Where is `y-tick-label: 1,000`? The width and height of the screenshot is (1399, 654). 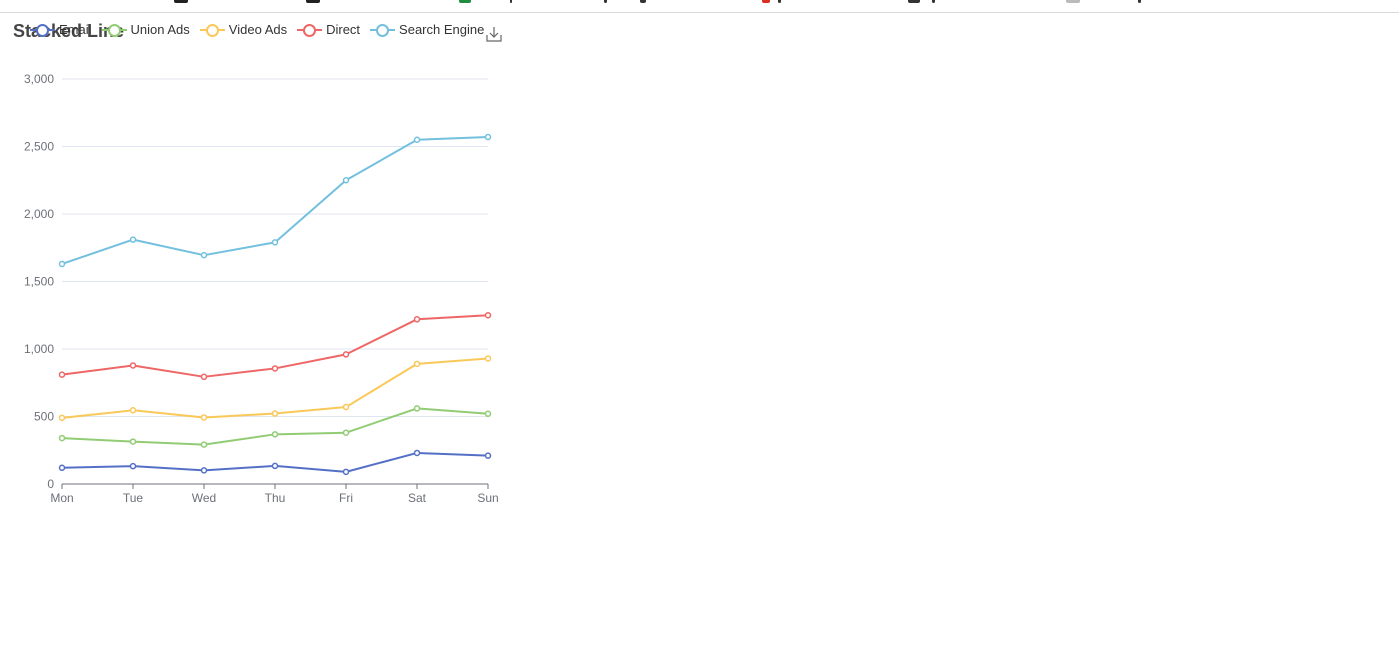 y-tick-label: 1,000 is located at coordinates (39, 349).